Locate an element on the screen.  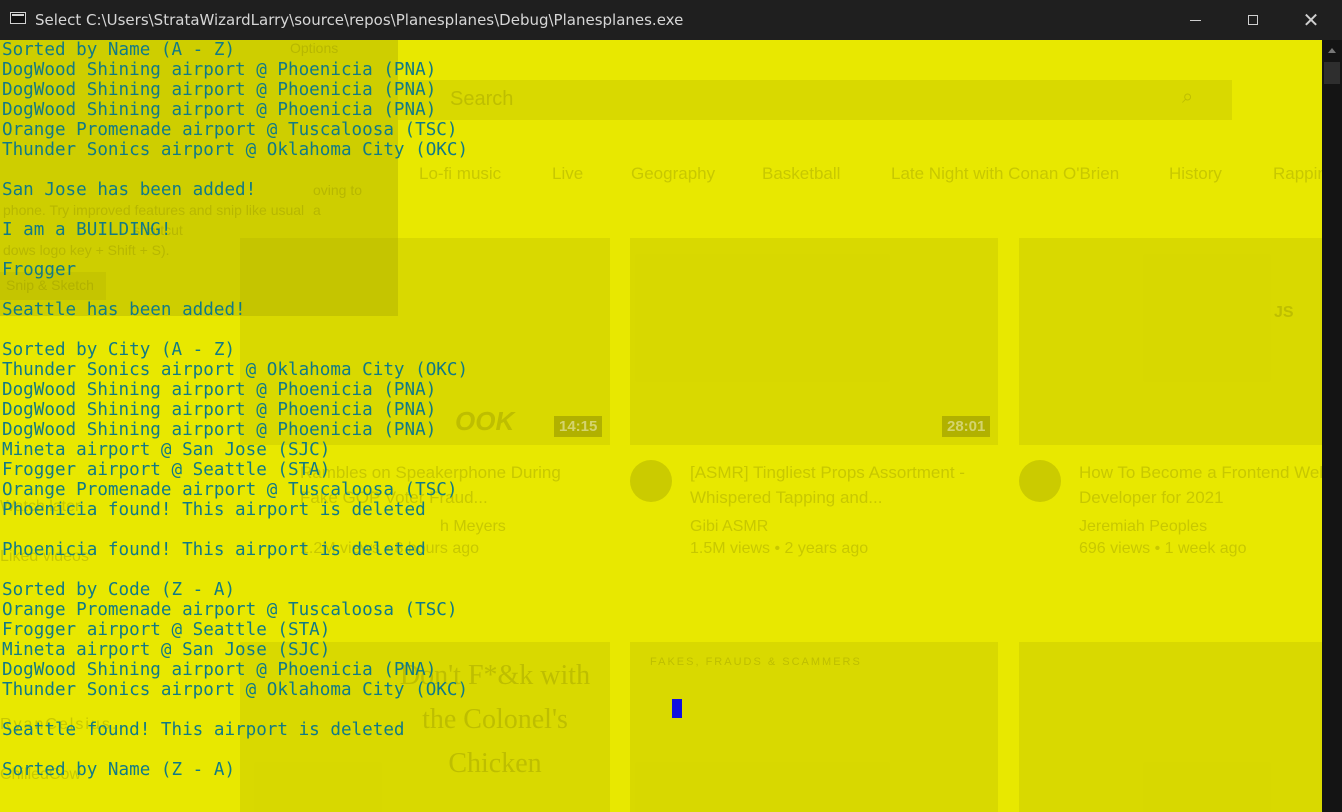
chip-rapping: Rapping is located at coordinates (1297, 174).